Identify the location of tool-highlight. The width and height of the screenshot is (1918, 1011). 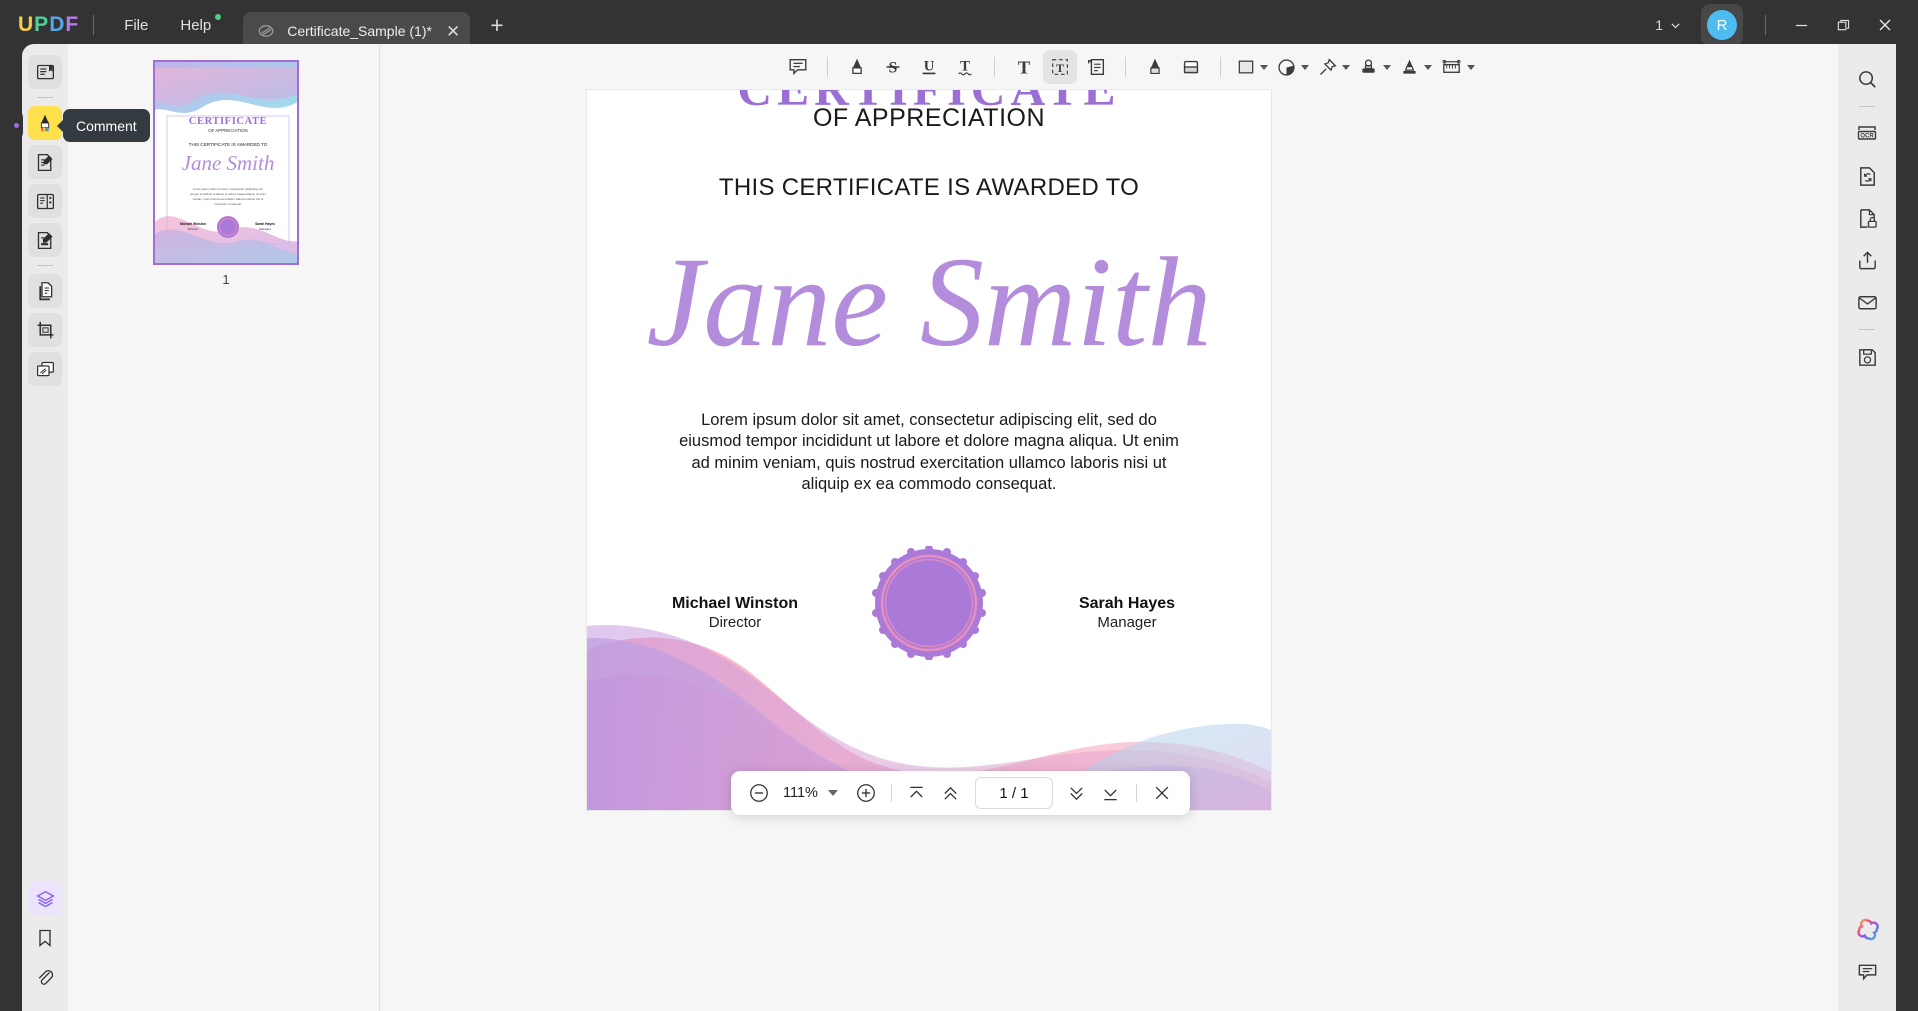
(857, 67).